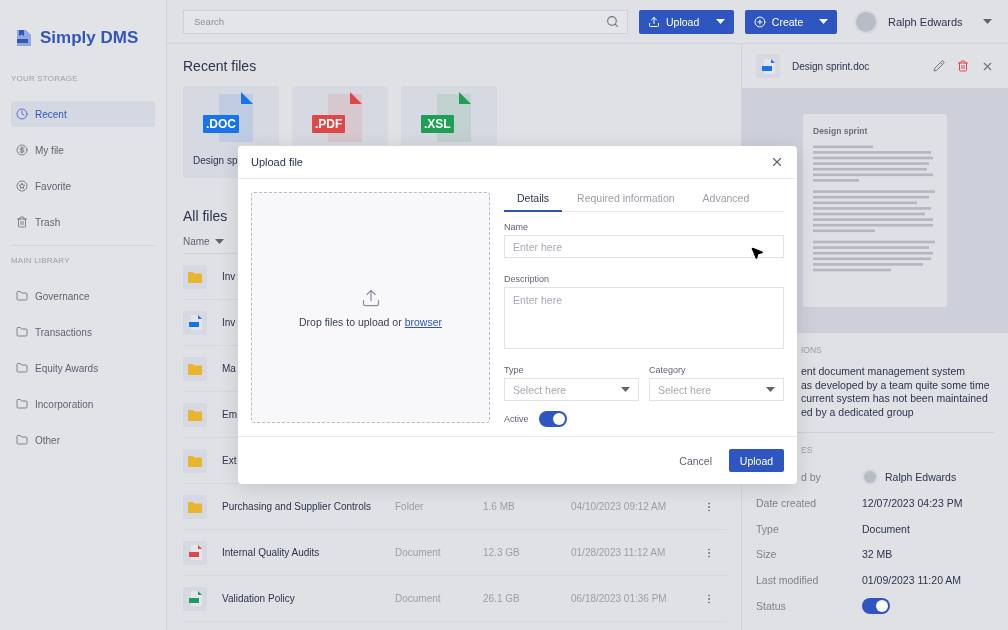 The height and width of the screenshot is (630, 1008). Describe the element at coordinates (370, 321) in the screenshot. I see `drop-instructions: Drop files to upload or browser` at that location.